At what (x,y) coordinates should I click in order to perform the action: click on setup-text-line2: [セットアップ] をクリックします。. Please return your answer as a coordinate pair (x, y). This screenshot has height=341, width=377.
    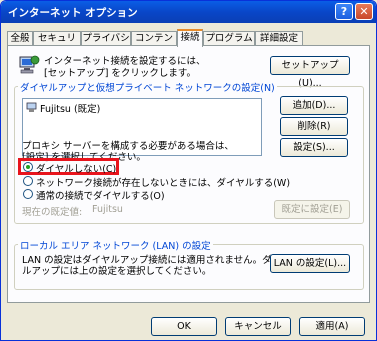
    Looking at the image, I should click on (120, 73).